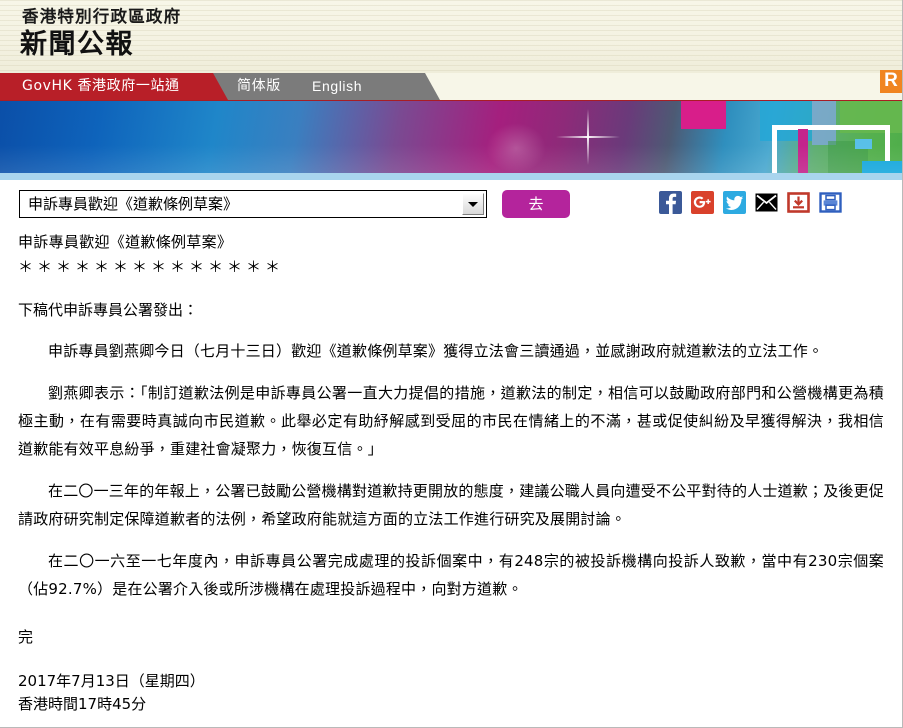 Image resolution: width=903 pixels, height=728 pixels. I want to click on twitter-icon, so click(734, 202).